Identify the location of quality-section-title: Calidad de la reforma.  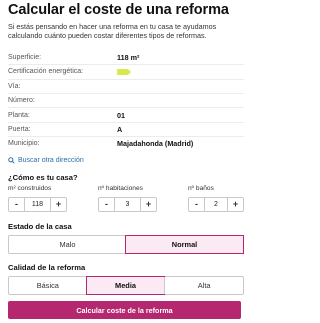
(47, 267).